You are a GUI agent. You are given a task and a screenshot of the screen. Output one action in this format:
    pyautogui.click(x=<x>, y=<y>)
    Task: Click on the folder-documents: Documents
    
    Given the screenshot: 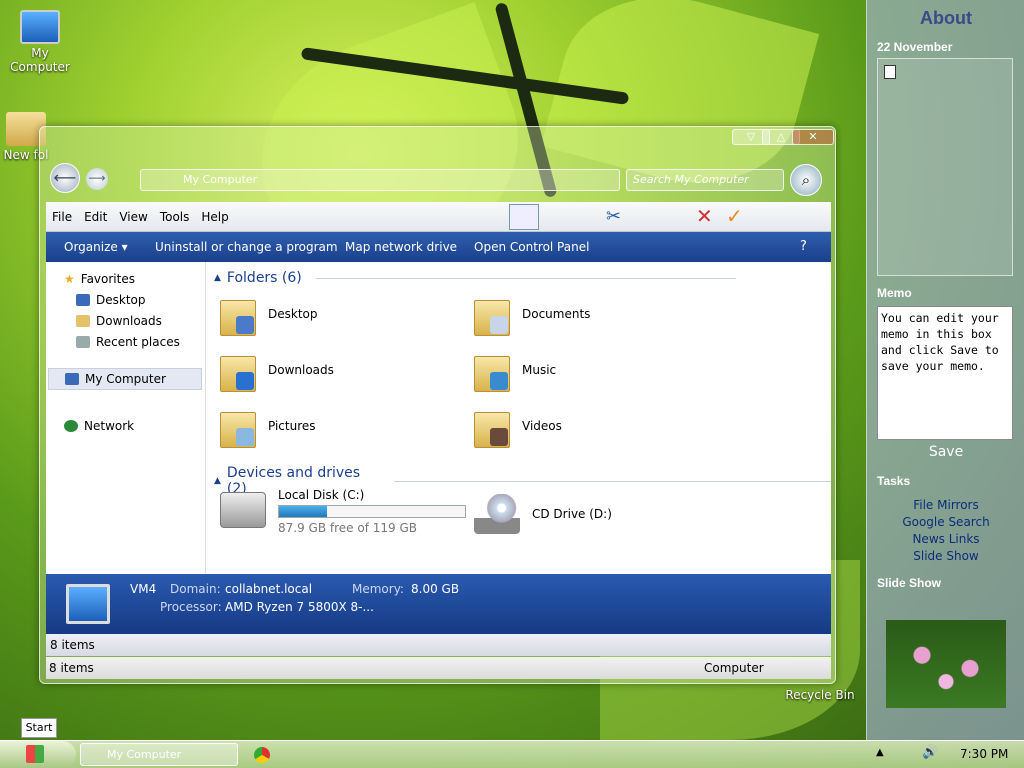 What is the action you would take?
    pyautogui.click(x=532, y=314)
    